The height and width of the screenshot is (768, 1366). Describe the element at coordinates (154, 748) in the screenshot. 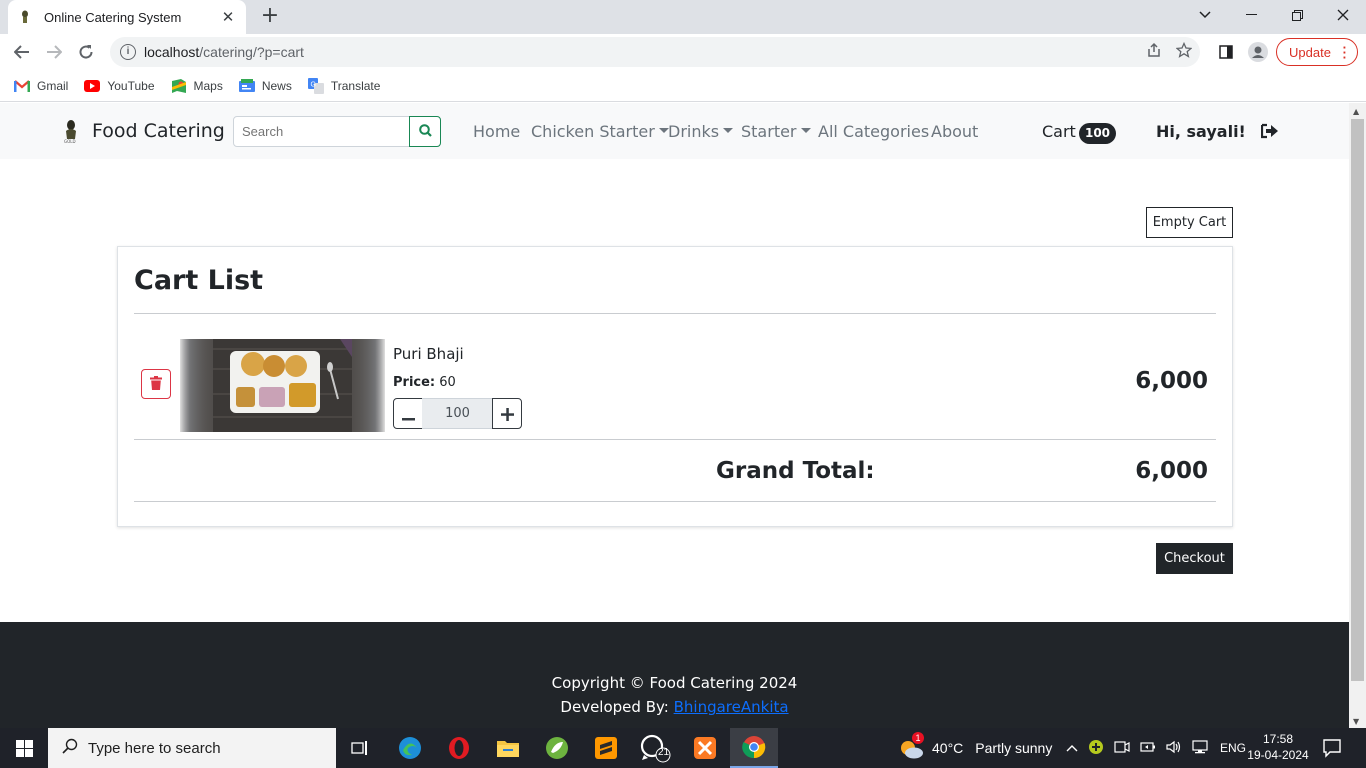

I see `taskbar-search-placeholder: Type here to search` at that location.